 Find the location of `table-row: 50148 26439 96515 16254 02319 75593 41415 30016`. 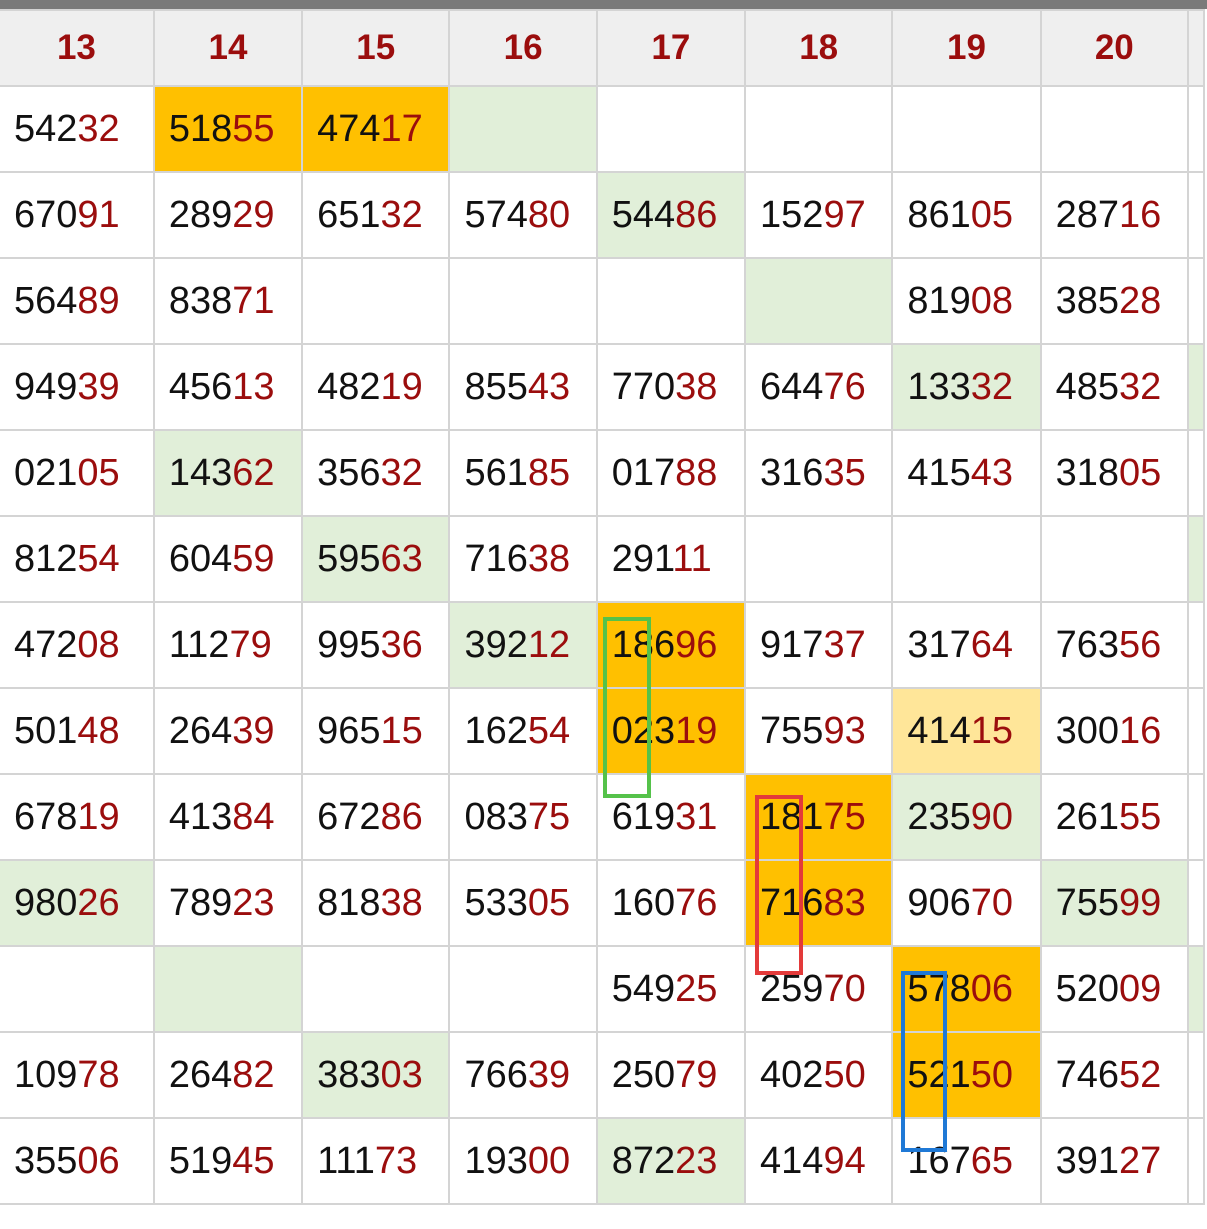

table-row: 50148 26439 96515 16254 02319 75593 41415 30016 is located at coordinates (603, 731).